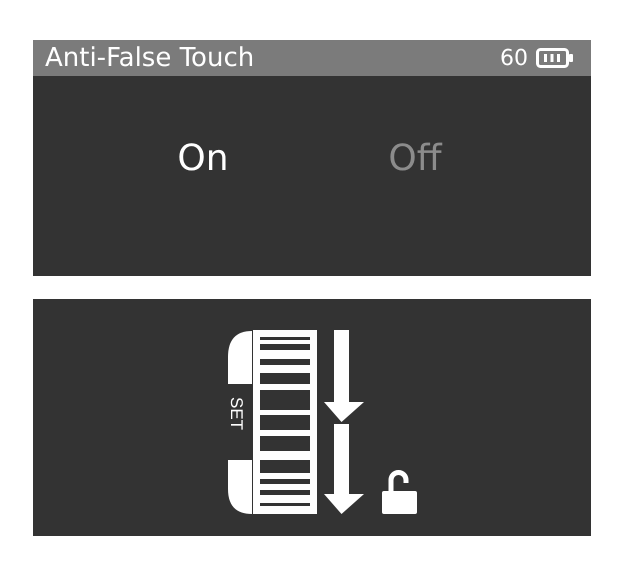 The width and height of the screenshot is (624, 568). Describe the element at coordinates (555, 58) in the screenshot. I see `battery-icon` at that location.